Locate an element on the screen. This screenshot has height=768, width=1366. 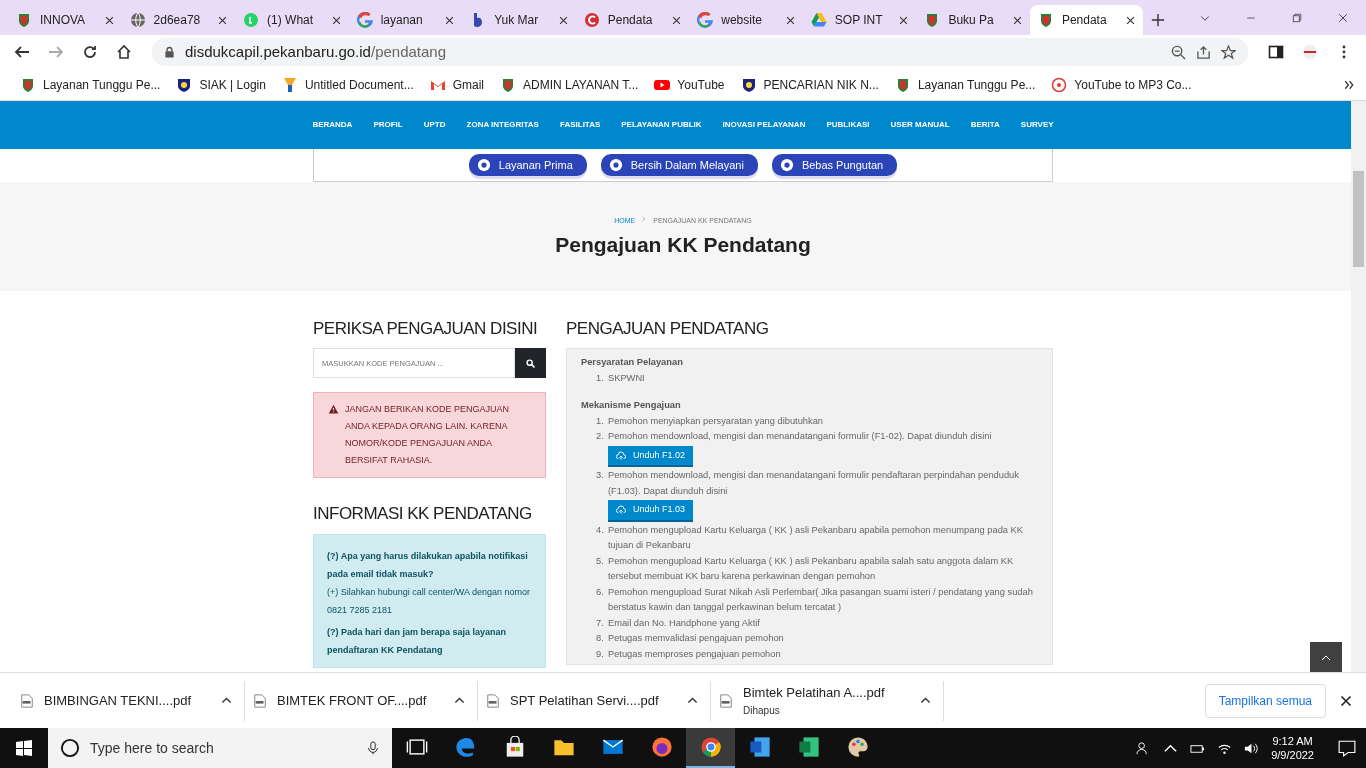
chrome-logo-icon is located at coordinates (710, 747).